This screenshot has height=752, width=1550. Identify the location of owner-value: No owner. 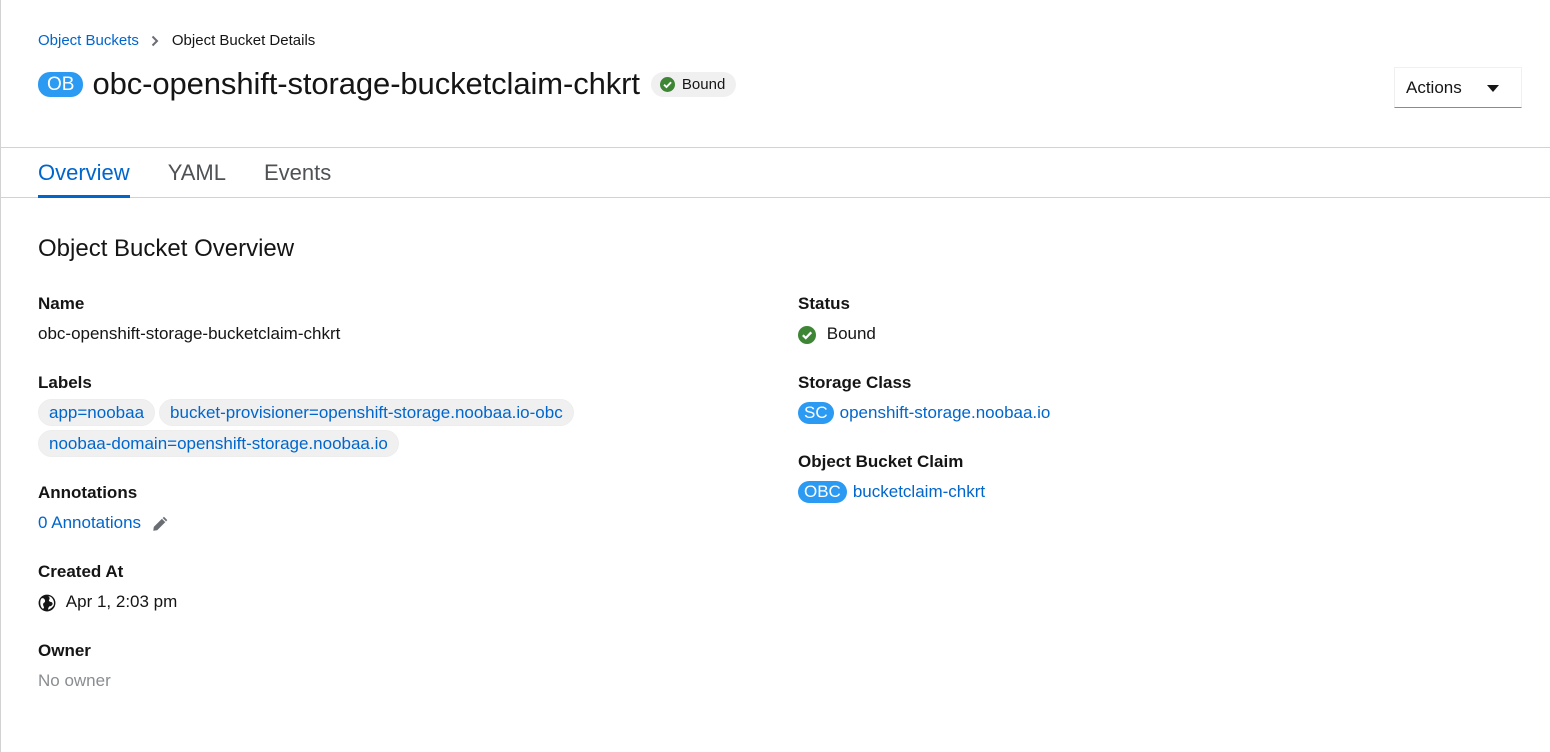
(74, 680).